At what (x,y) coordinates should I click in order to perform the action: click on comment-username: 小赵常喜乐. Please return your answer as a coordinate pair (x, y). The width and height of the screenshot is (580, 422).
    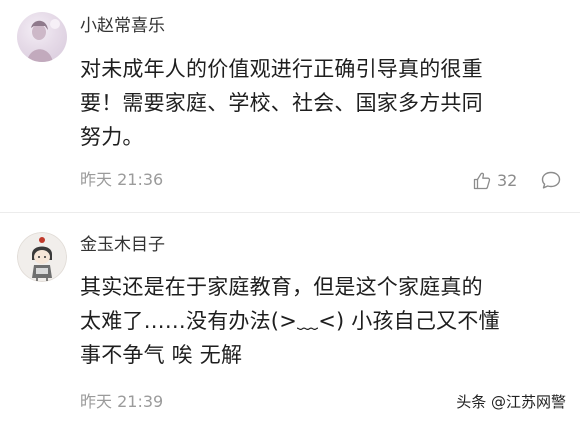
    Looking at the image, I should click on (122, 26).